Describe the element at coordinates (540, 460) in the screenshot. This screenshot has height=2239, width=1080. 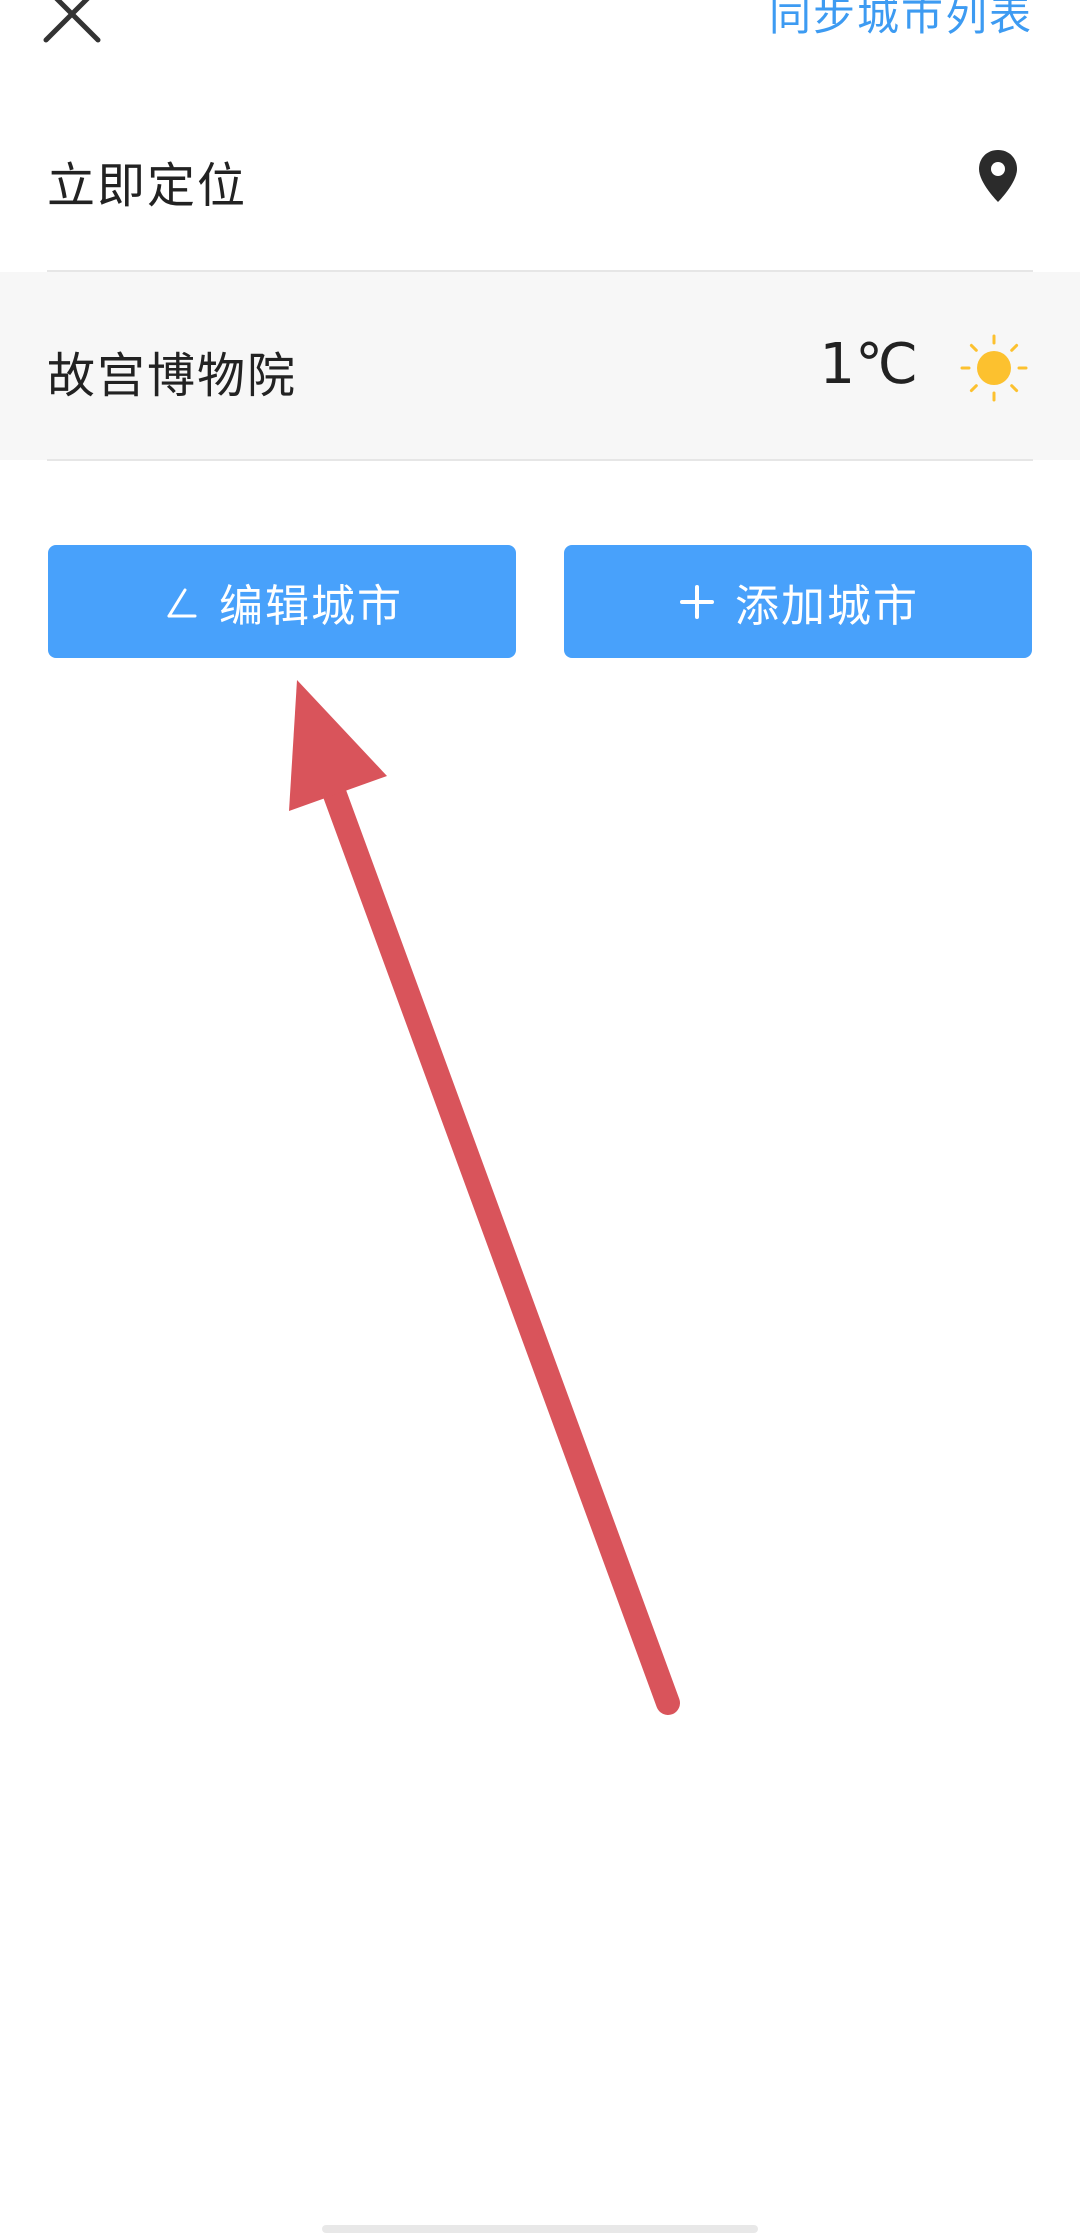
I see `divider` at that location.